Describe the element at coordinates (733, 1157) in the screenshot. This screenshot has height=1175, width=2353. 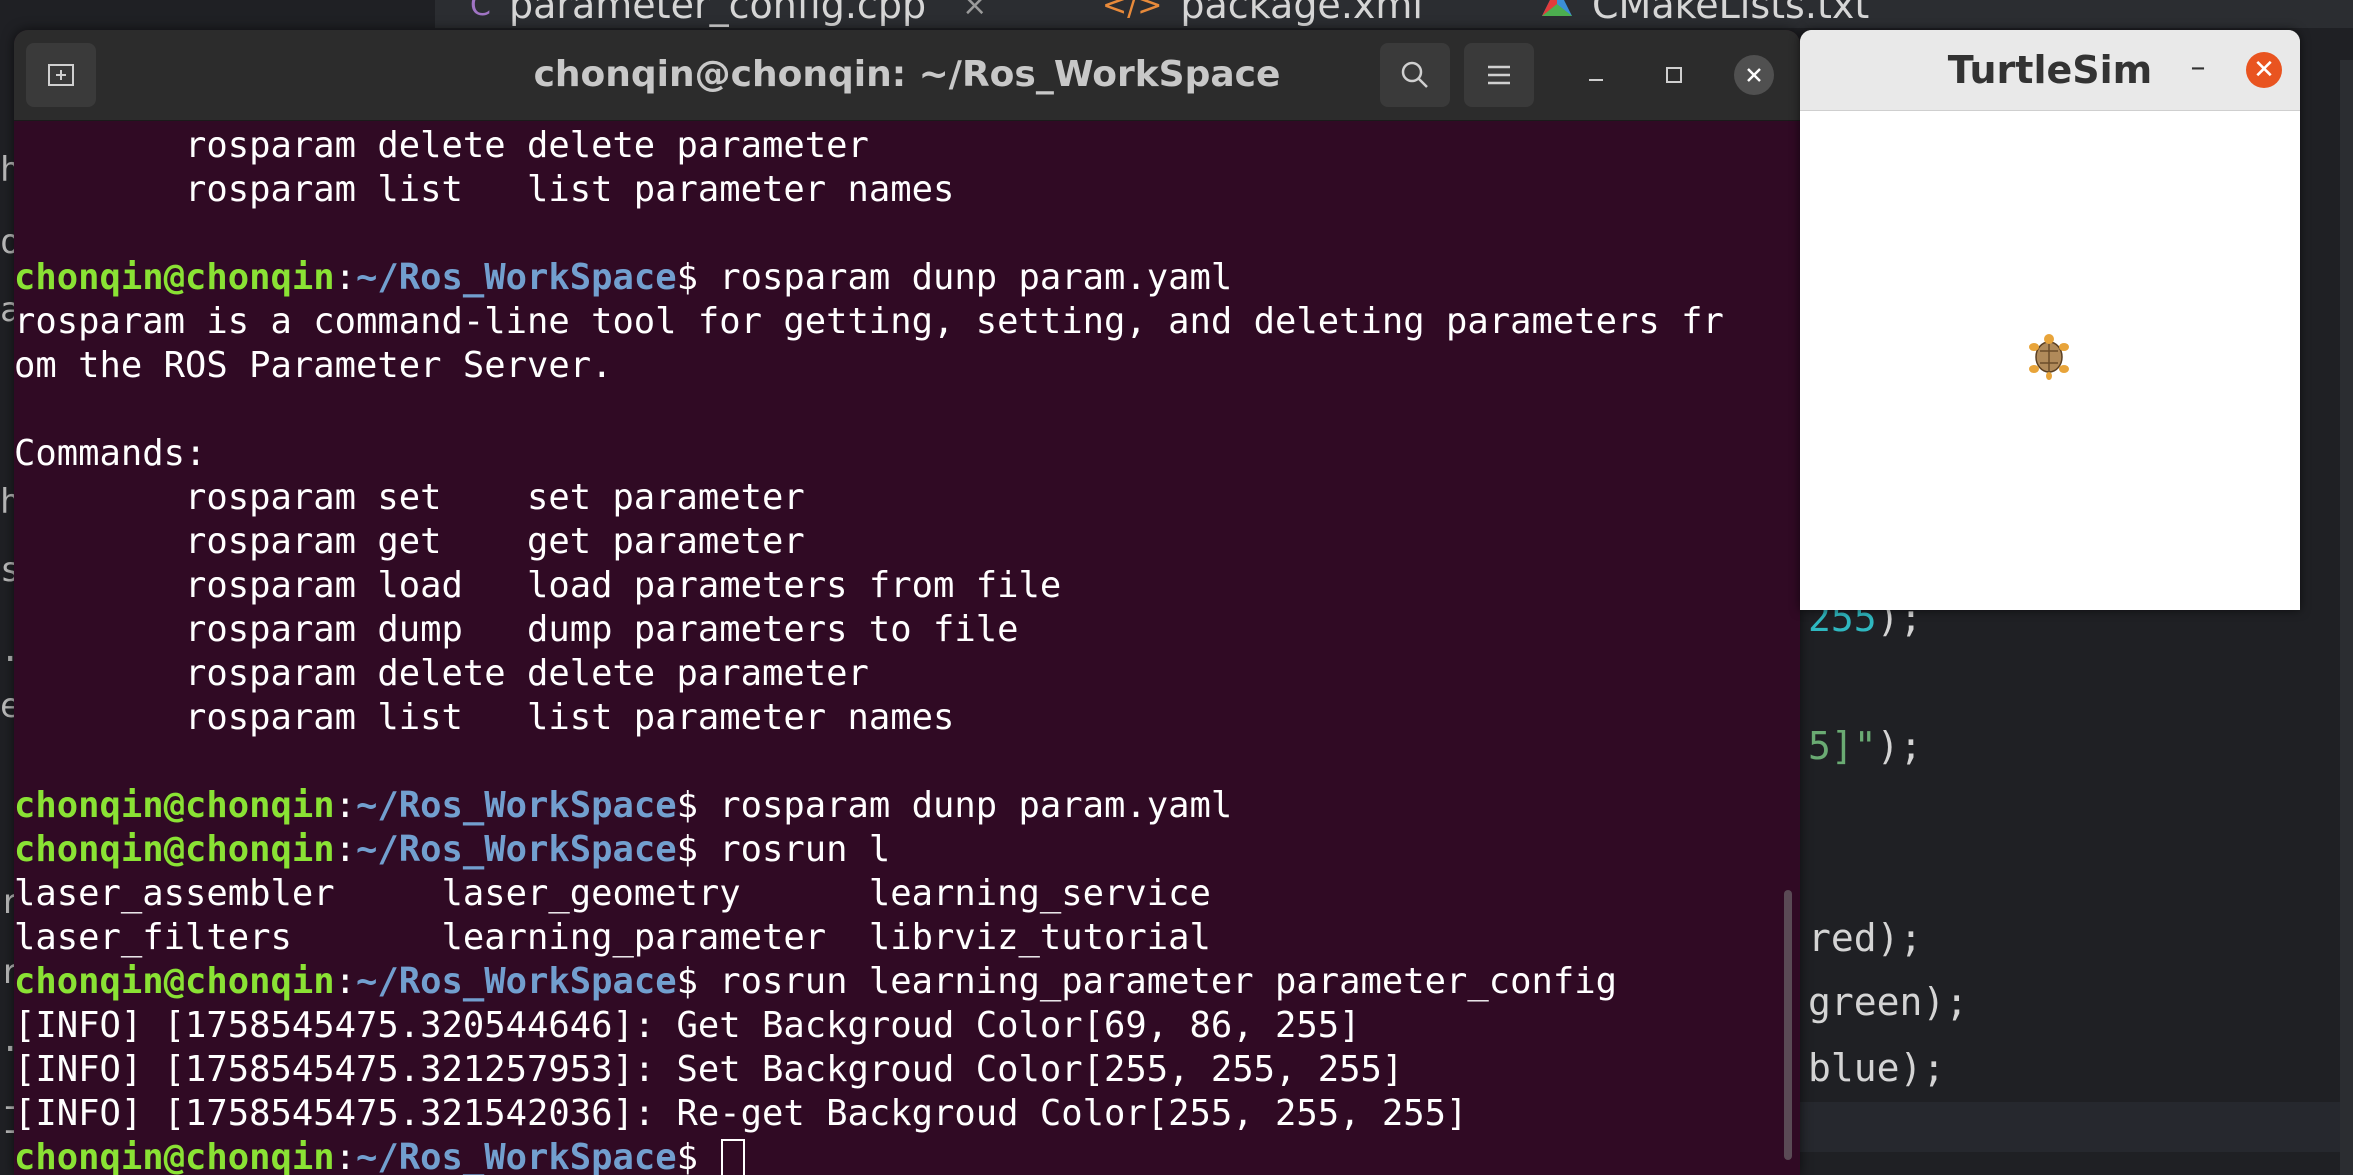
I see `text-cursor` at that location.